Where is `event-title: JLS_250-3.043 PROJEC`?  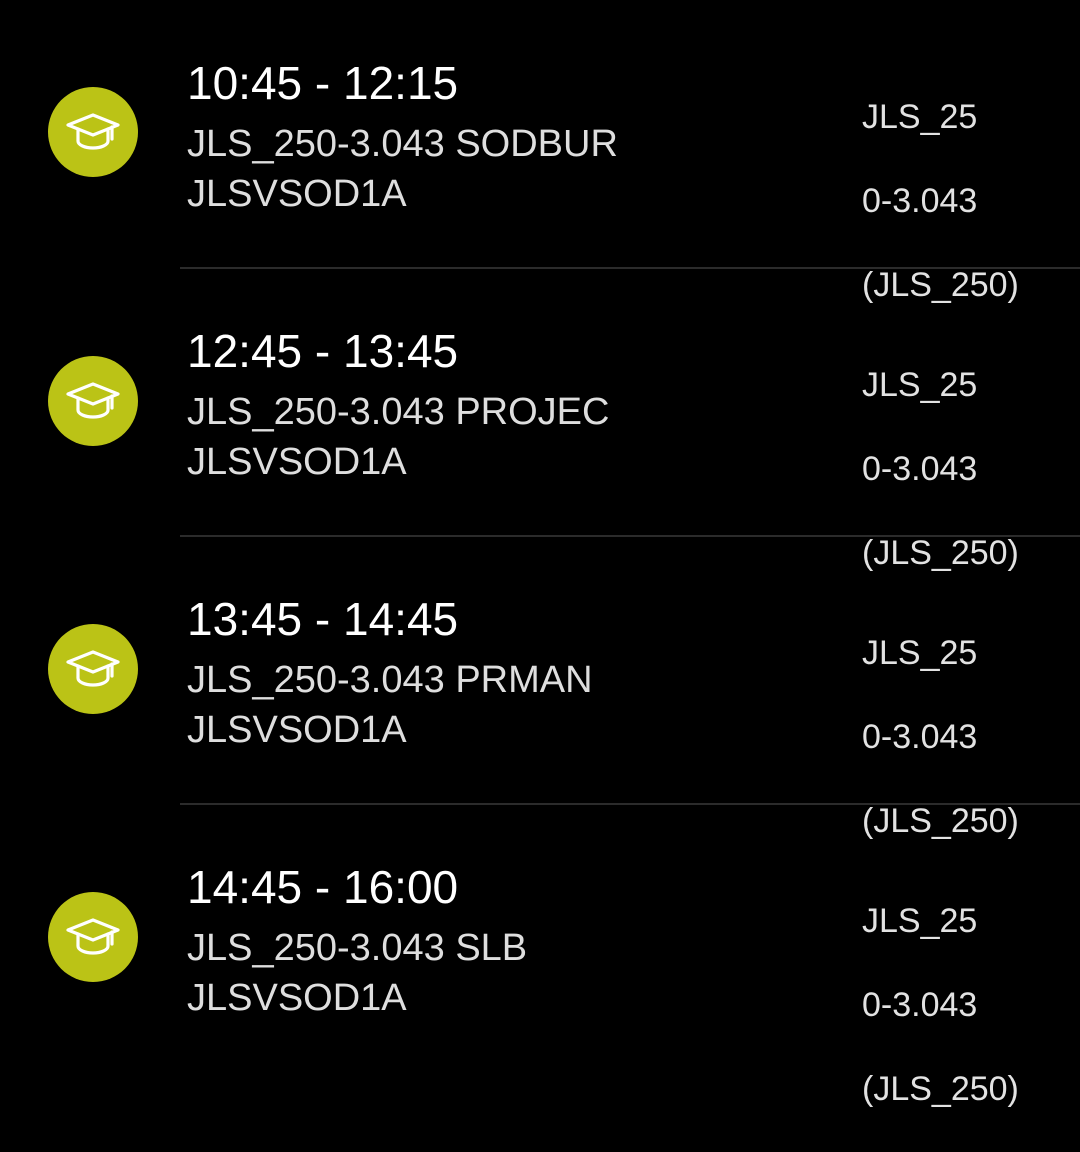
event-title: JLS_250-3.043 PROJEC is located at coordinates (398, 412).